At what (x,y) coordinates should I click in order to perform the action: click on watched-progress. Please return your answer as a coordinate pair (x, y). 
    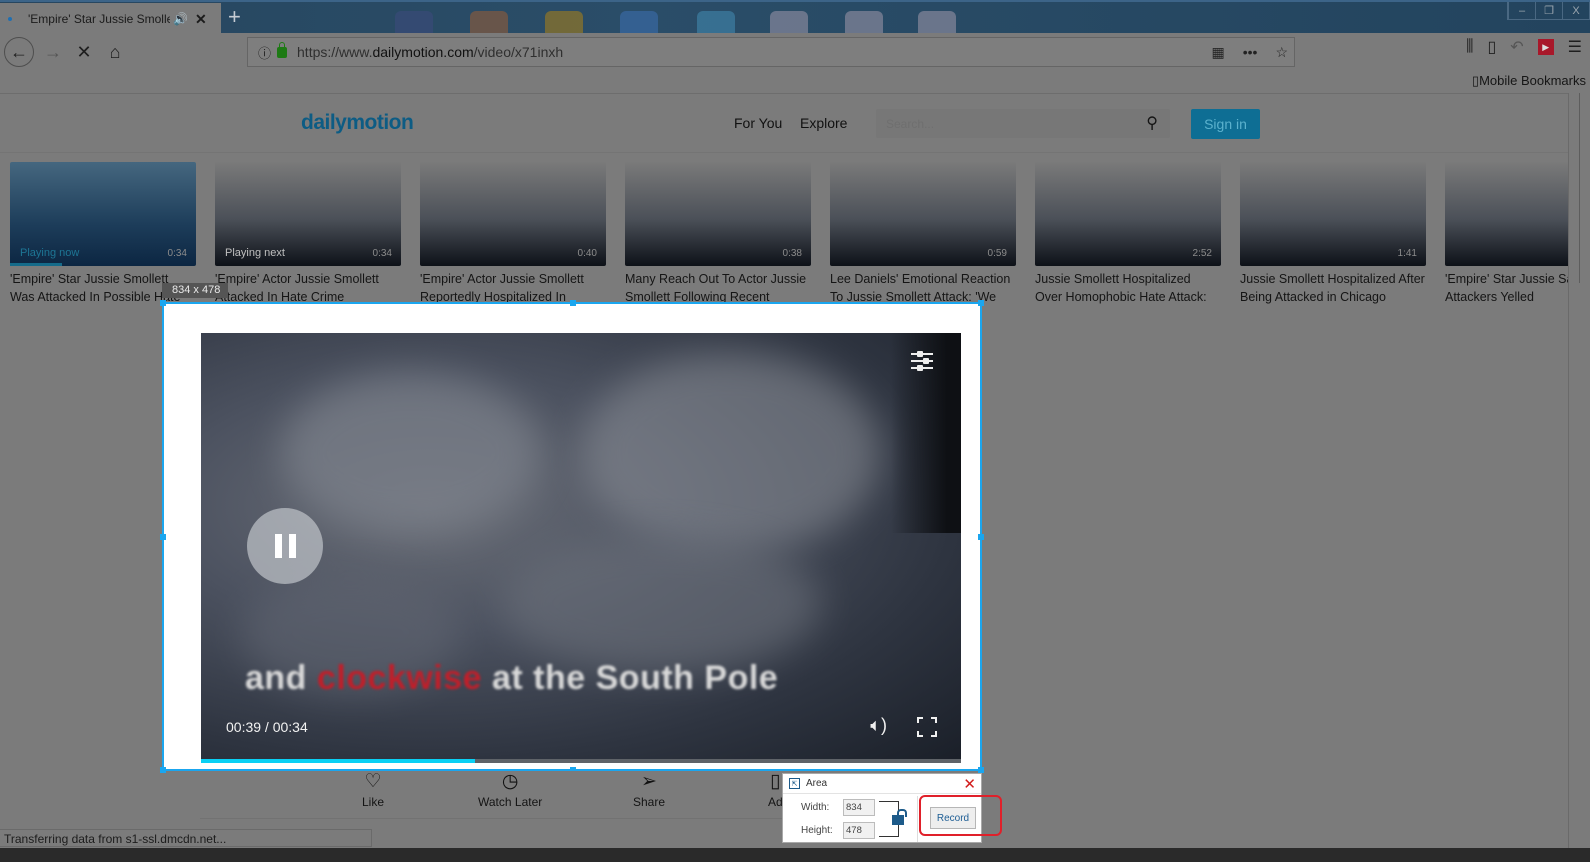
    Looking at the image, I should click on (36, 264).